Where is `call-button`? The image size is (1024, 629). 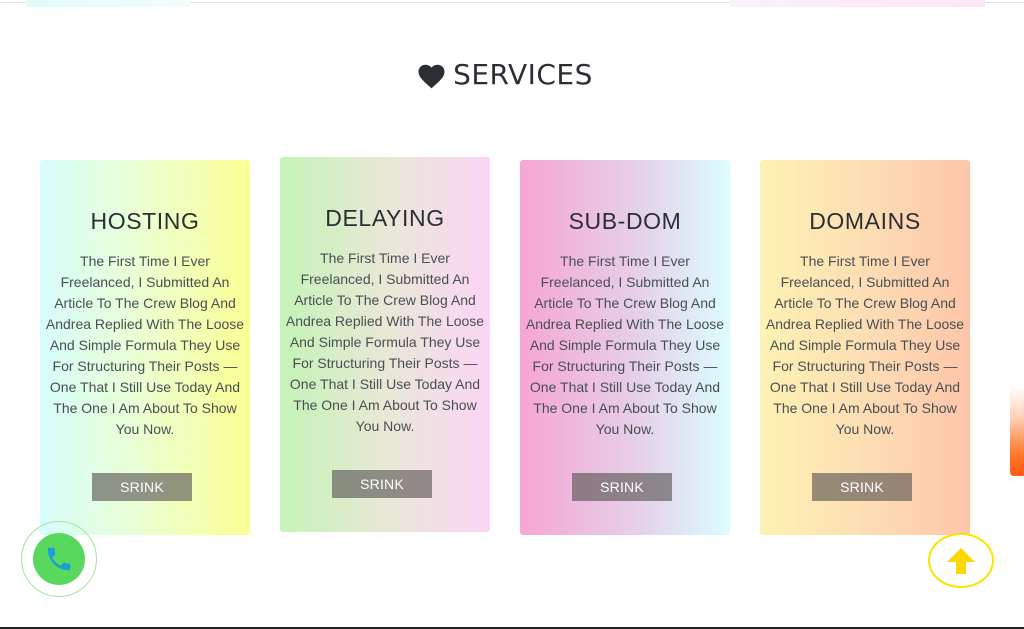
call-button is located at coordinates (59, 559).